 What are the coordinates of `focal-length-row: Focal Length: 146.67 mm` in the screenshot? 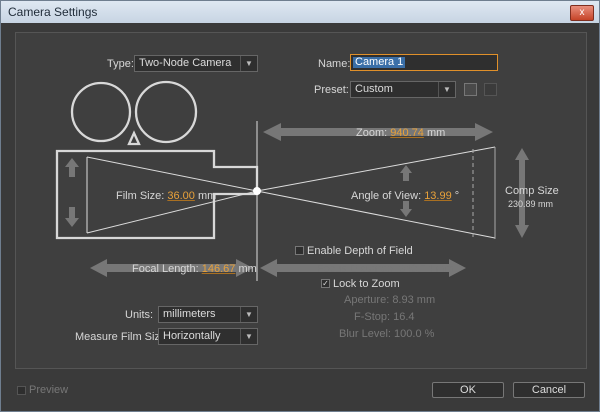 It's located at (194, 269).